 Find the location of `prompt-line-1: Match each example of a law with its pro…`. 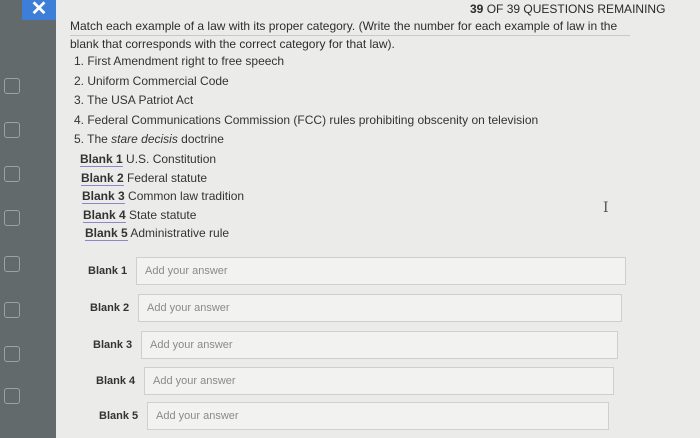

prompt-line-1: Match each example of a law with its pro… is located at coordinates (344, 26).